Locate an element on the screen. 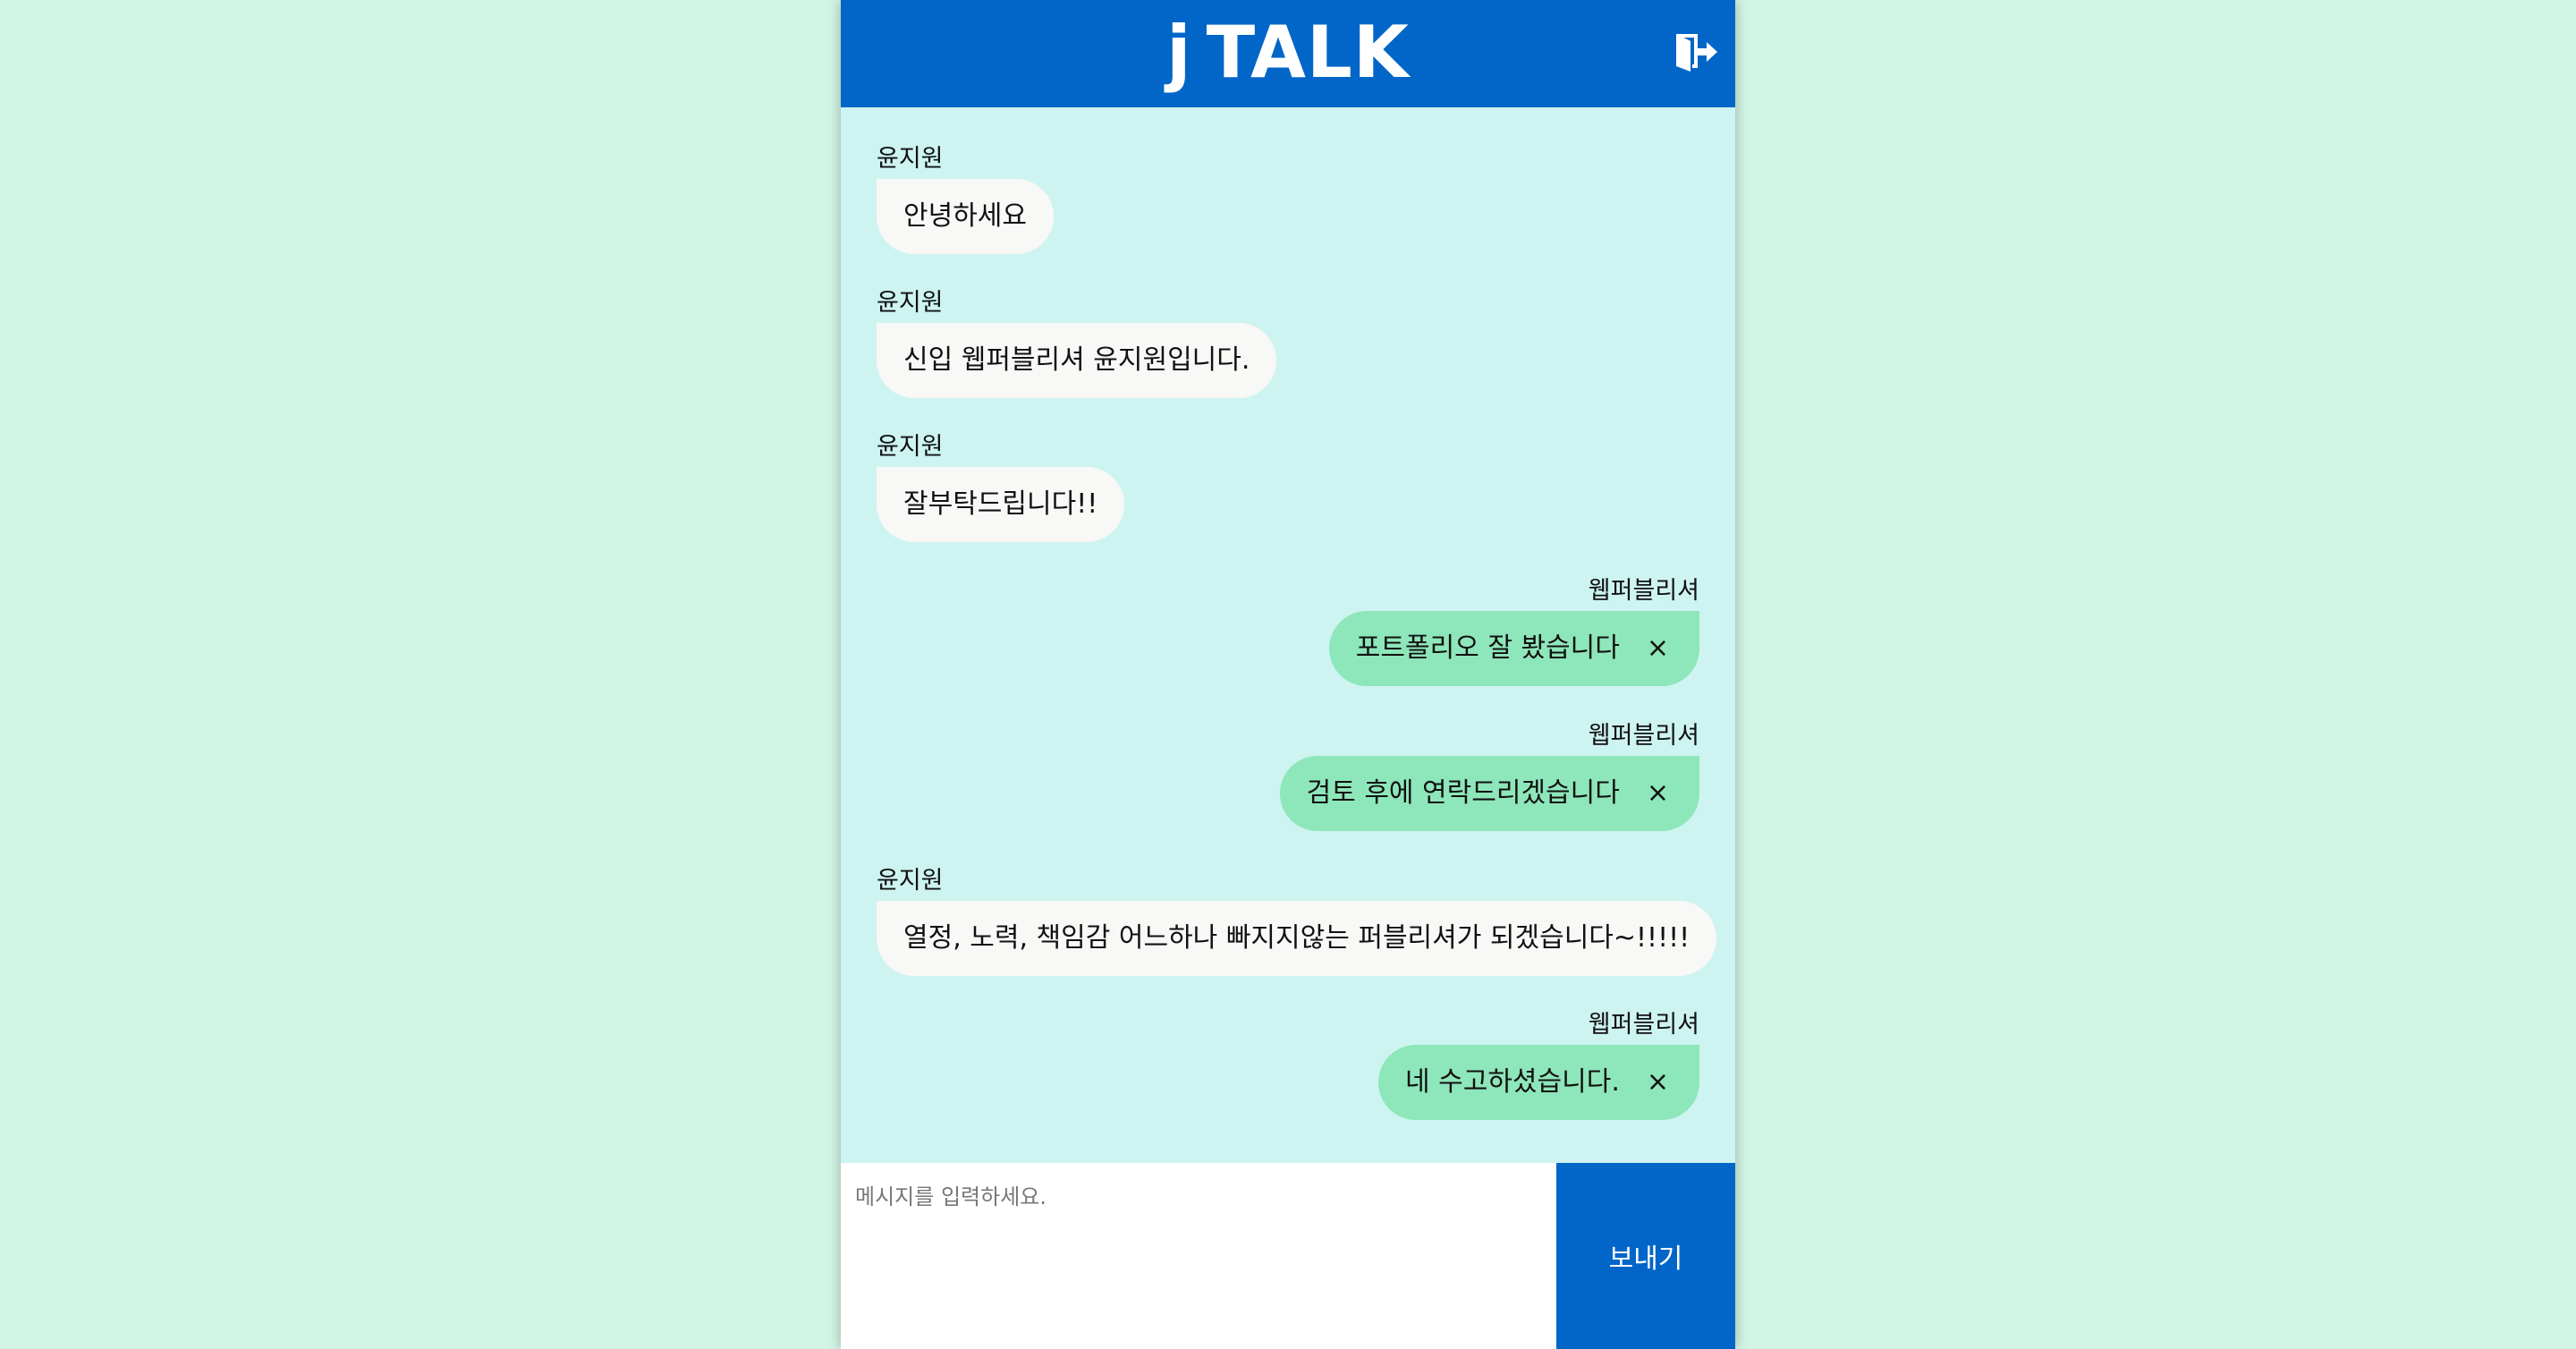  message-item: 윤지원 잘부탁드립니다!! is located at coordinates (1288, 486).